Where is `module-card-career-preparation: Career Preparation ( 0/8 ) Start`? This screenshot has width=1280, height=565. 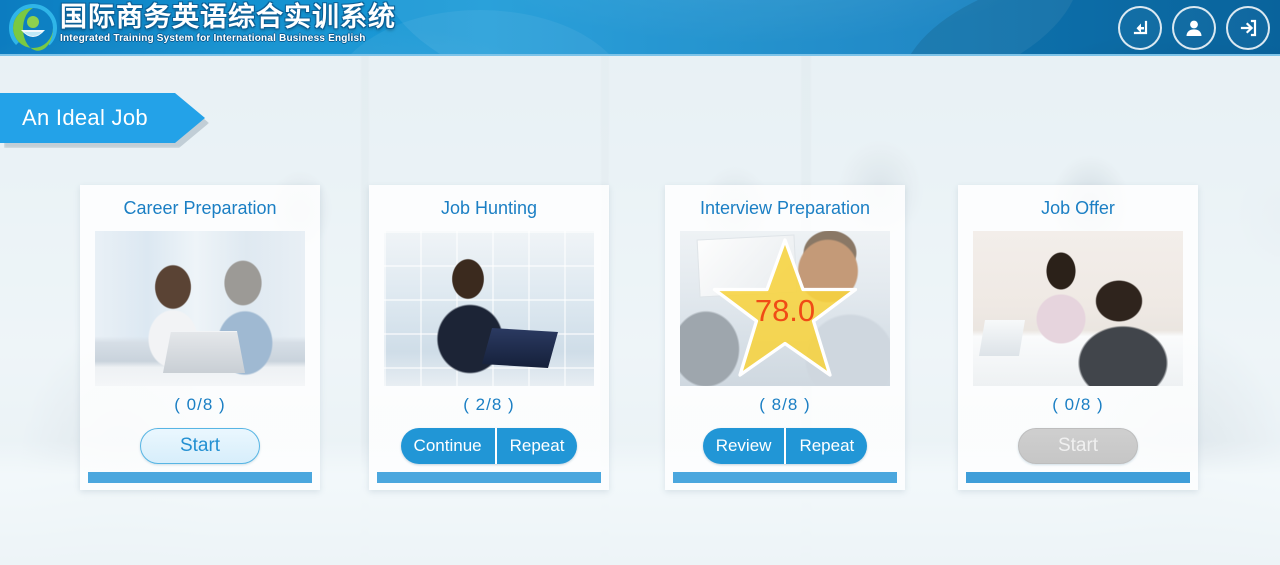 module-card-career-preparation: Career Preparation ( 0/8 ) Start is located at coordinates (200, 337).